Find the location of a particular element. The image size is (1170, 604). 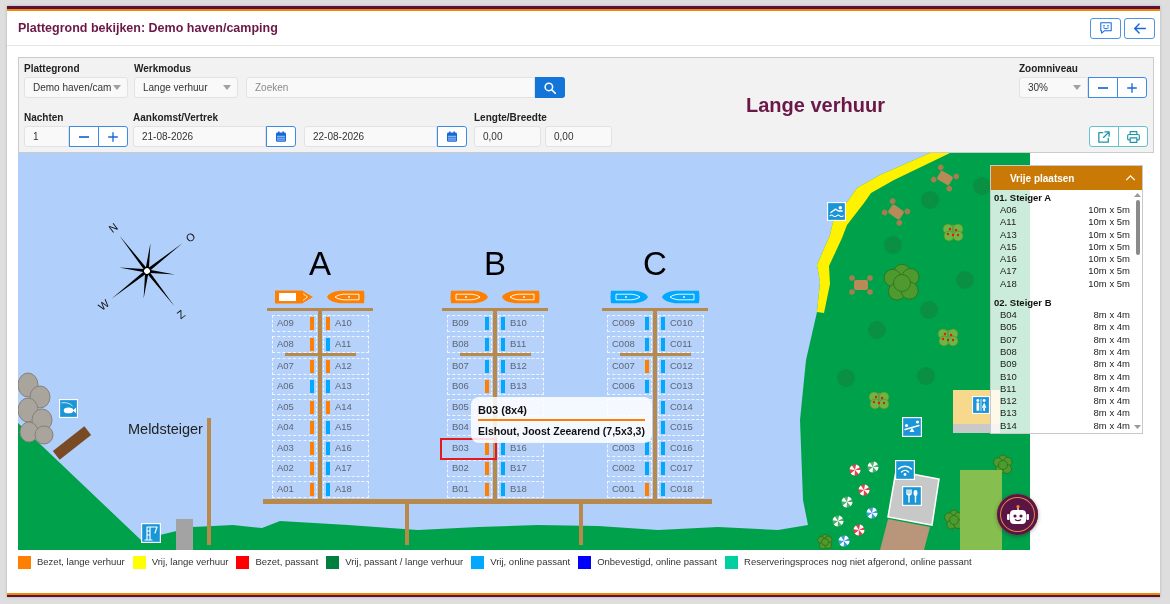

berth-label: B12 is located at coordinates (518, 366).